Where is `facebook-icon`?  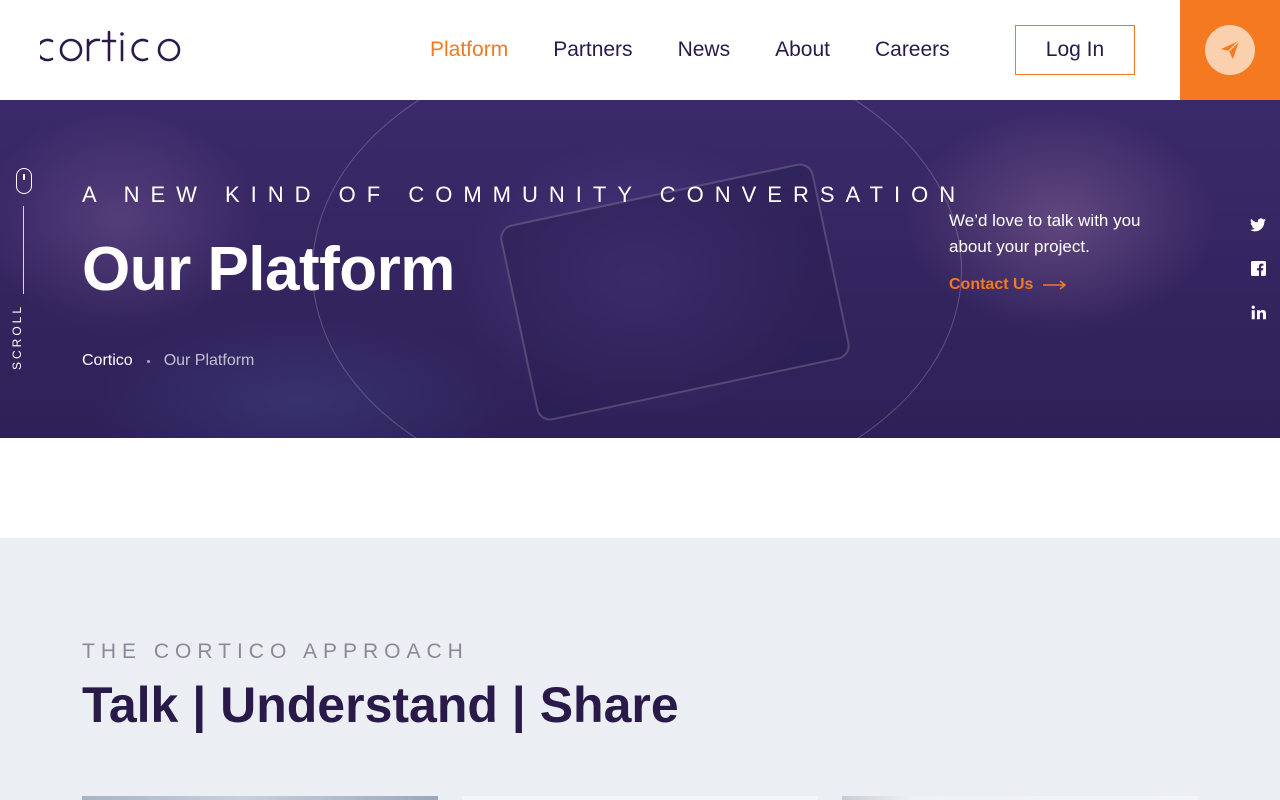
facebook-icon is located at coordinates (1258, 268).